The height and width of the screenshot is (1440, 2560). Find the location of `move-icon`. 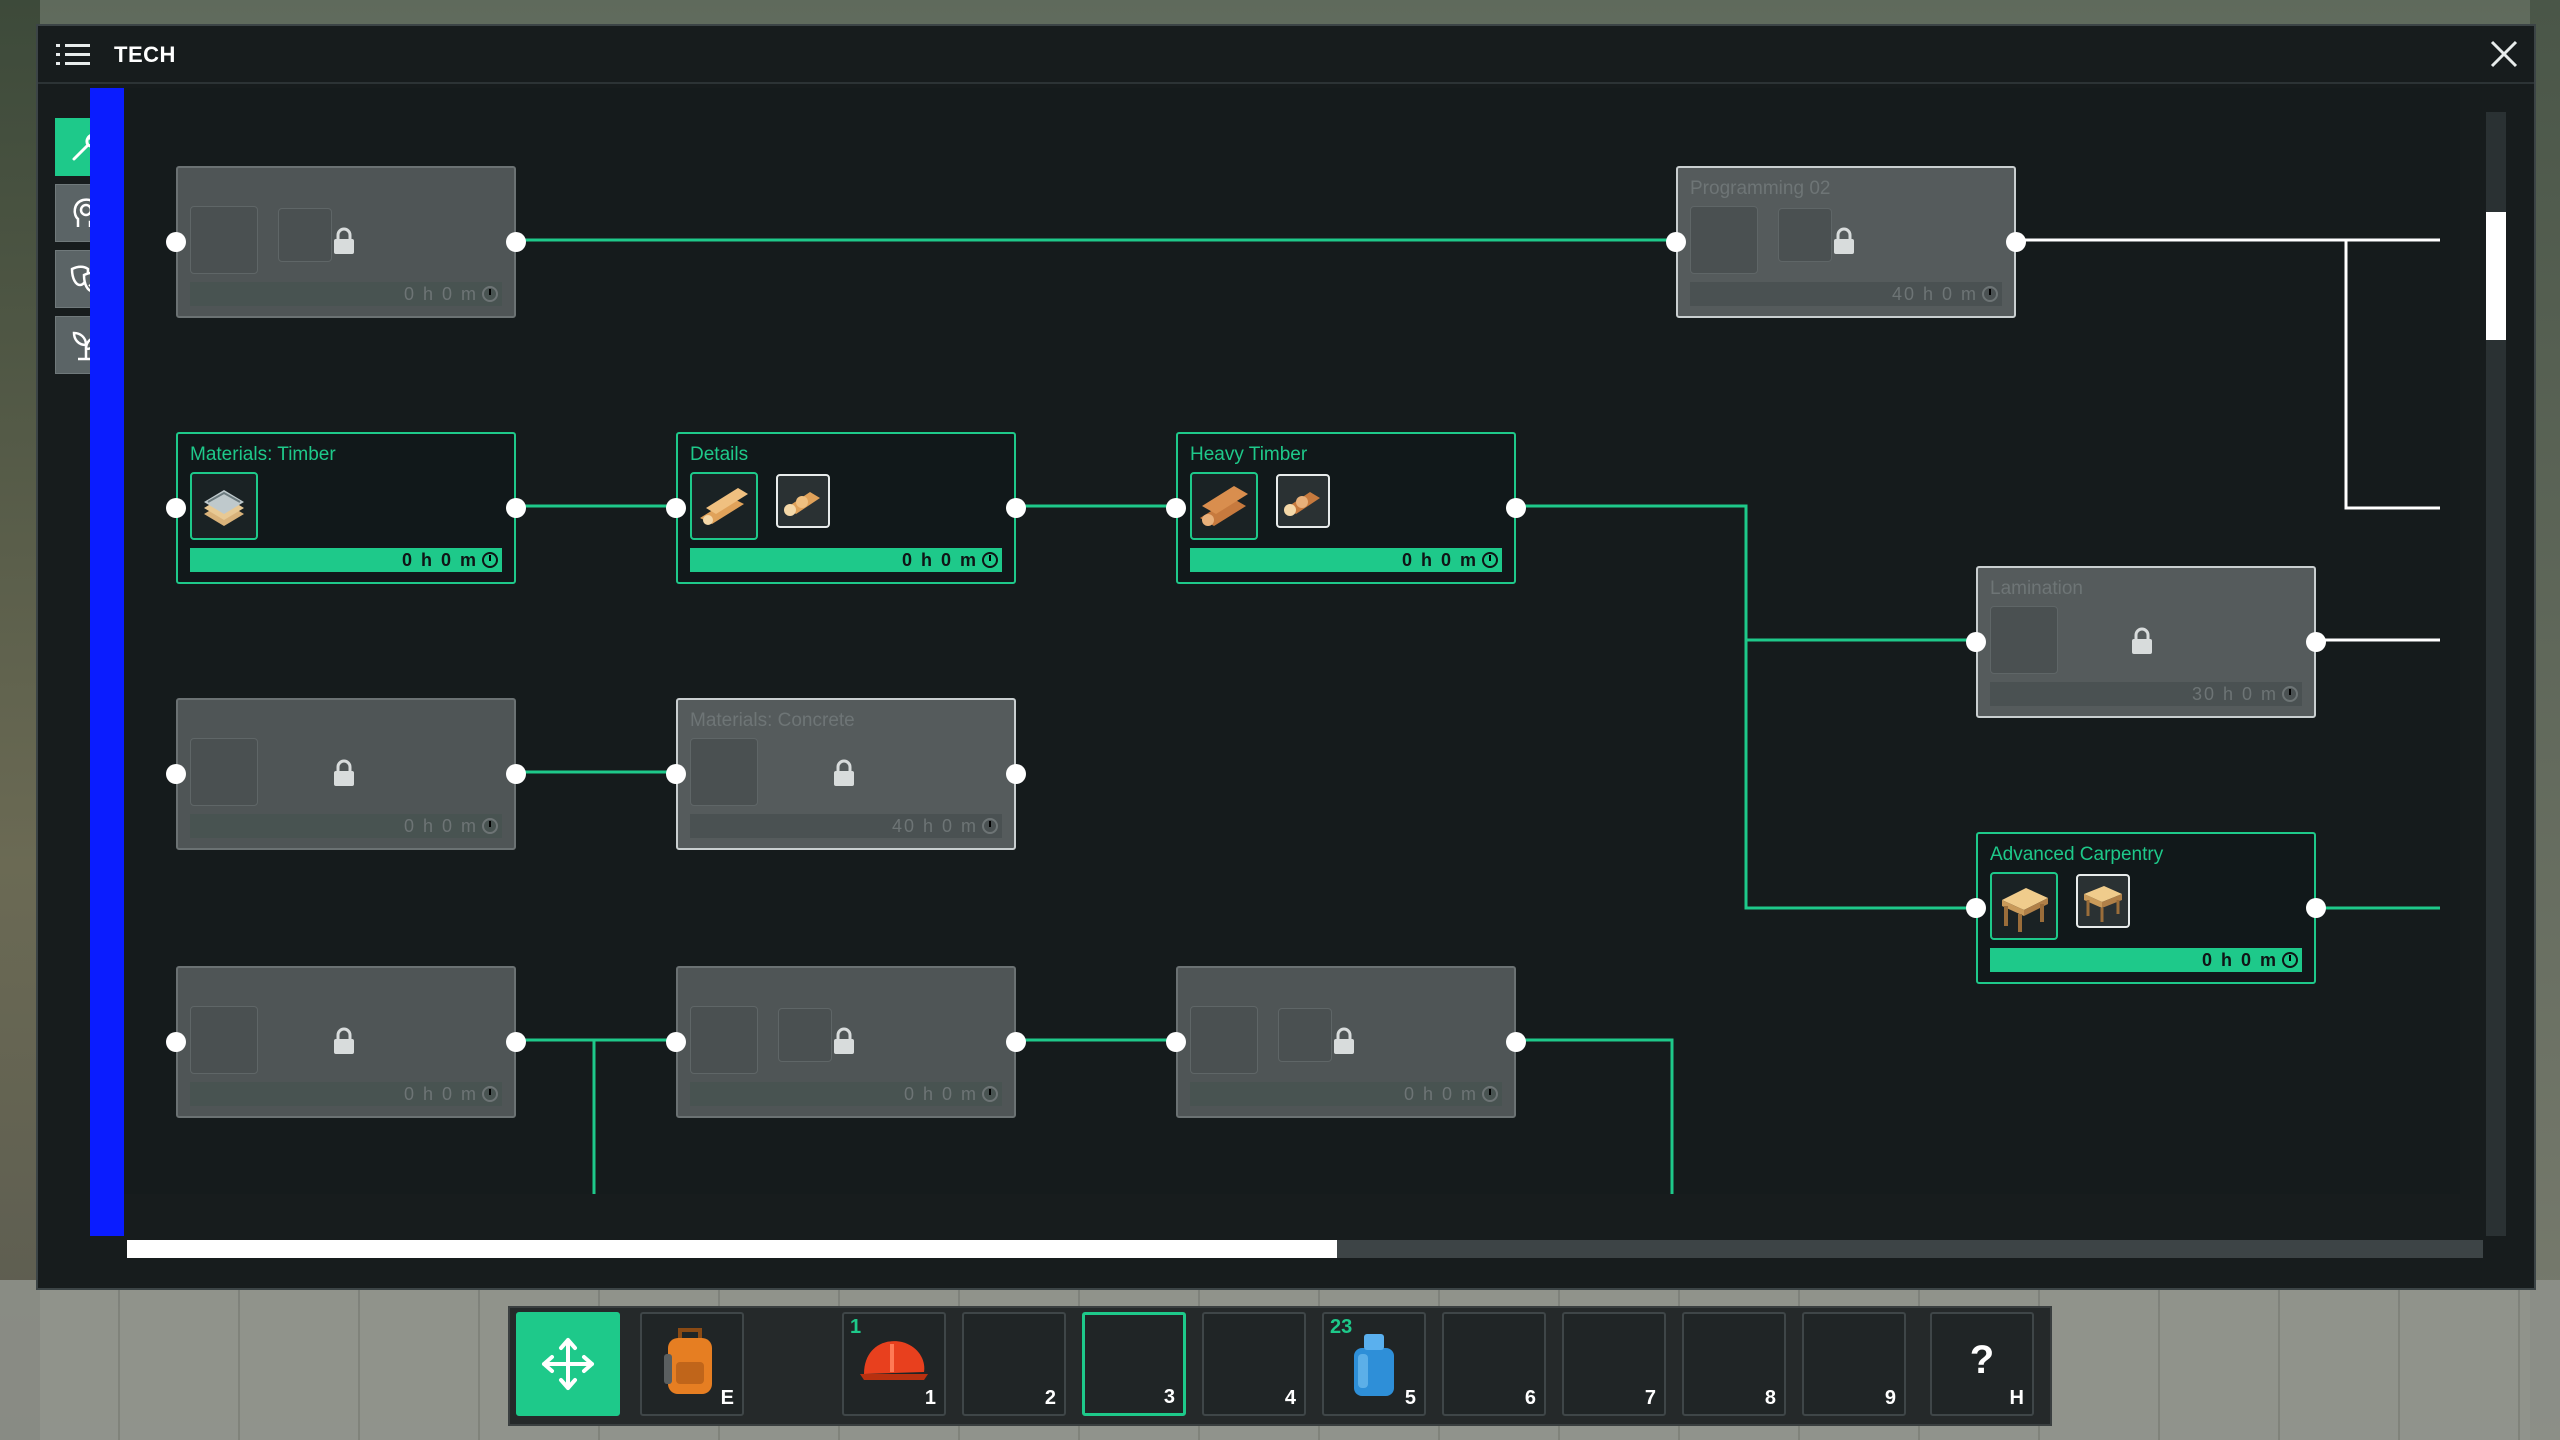

move-icon is located at coordinates (568, 1364).